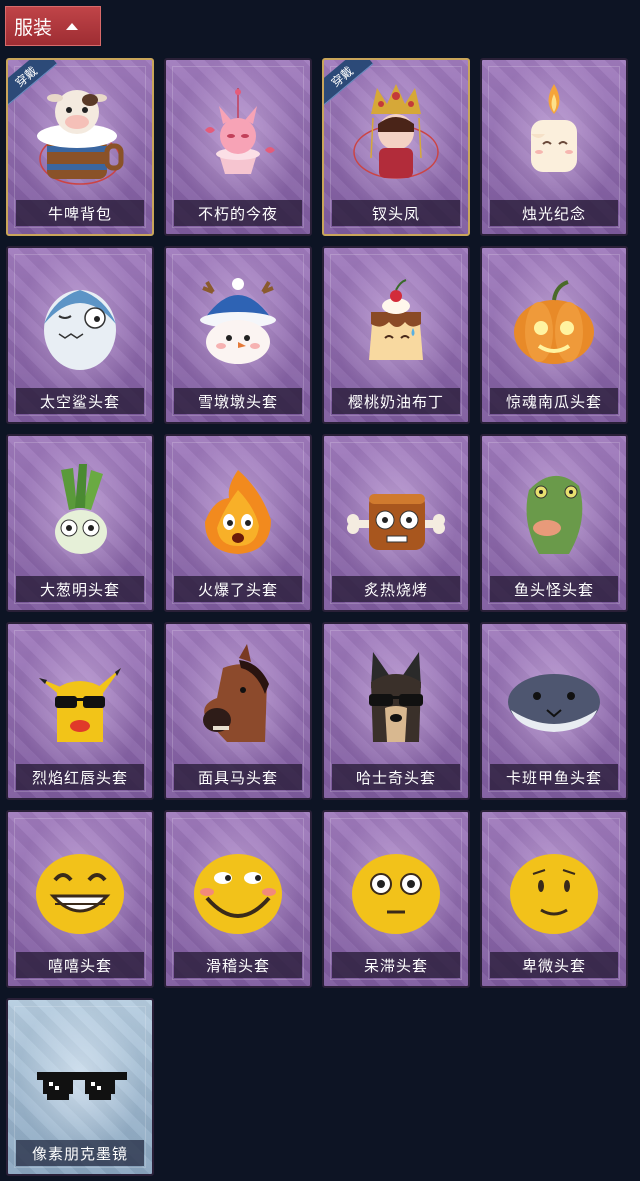 This screenshot has width=640, height=1181. I want to click on grin-emoji-icon, so click(80, 894).